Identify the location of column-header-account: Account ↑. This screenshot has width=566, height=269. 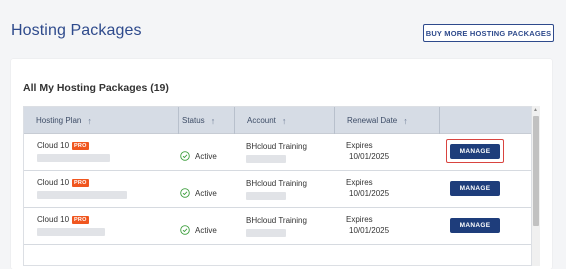
(284, 120).